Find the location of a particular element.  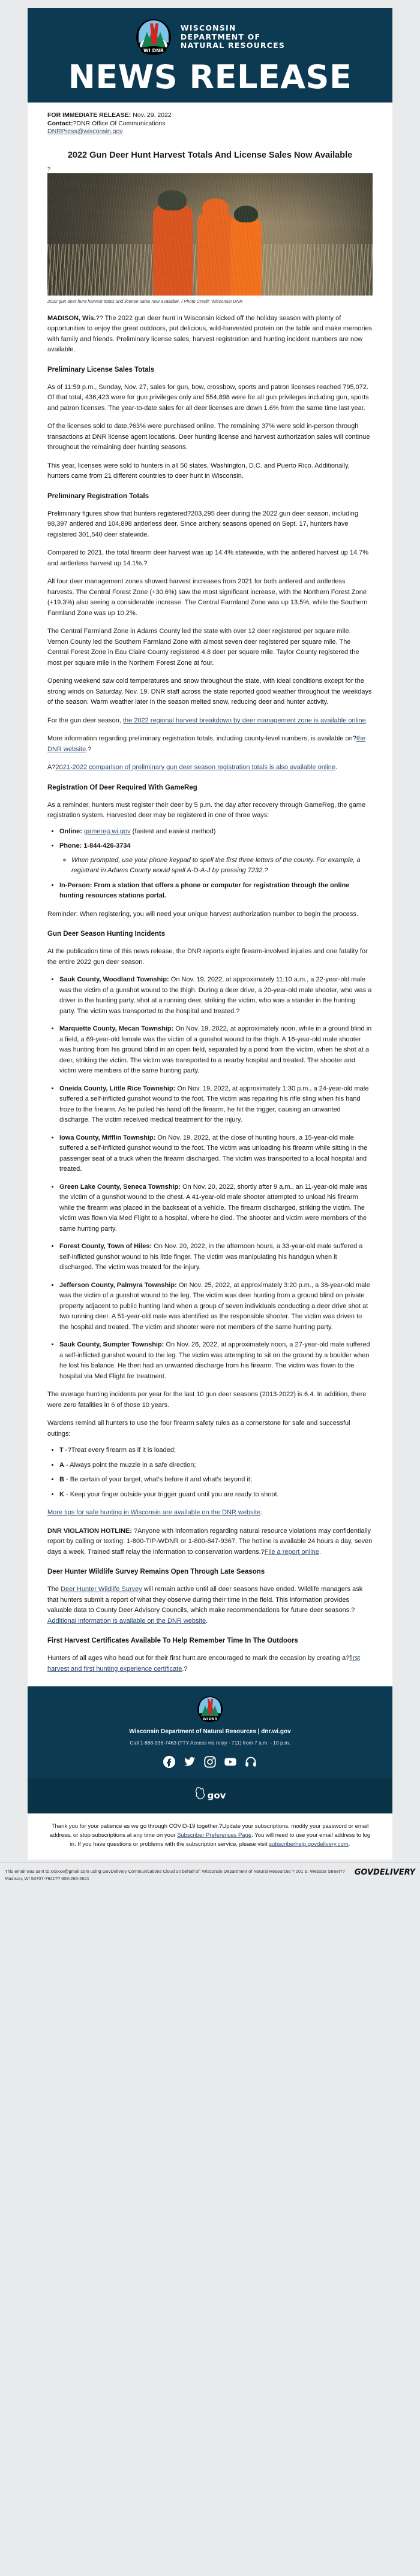

list-item: Oneida County, Little Rice Township is located at coordinates (216, 1105).